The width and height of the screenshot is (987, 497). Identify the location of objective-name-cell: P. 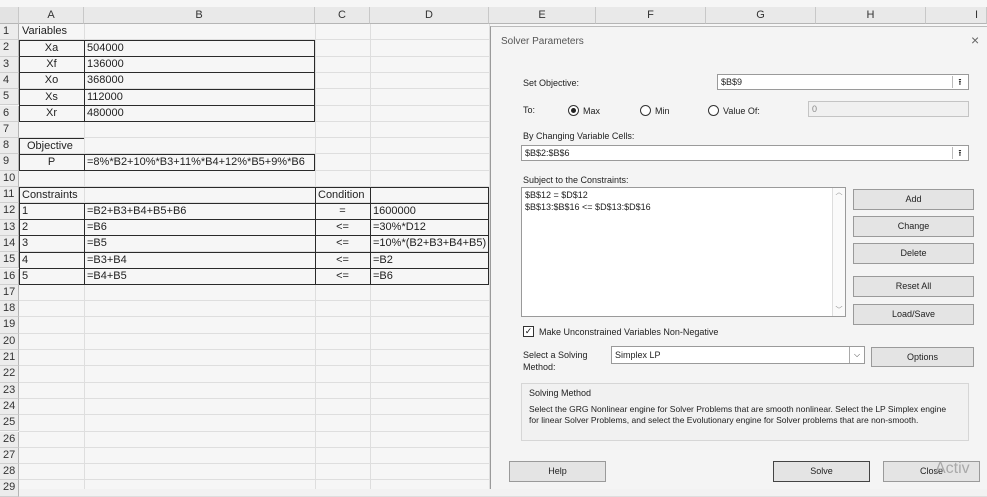
(51, 162).